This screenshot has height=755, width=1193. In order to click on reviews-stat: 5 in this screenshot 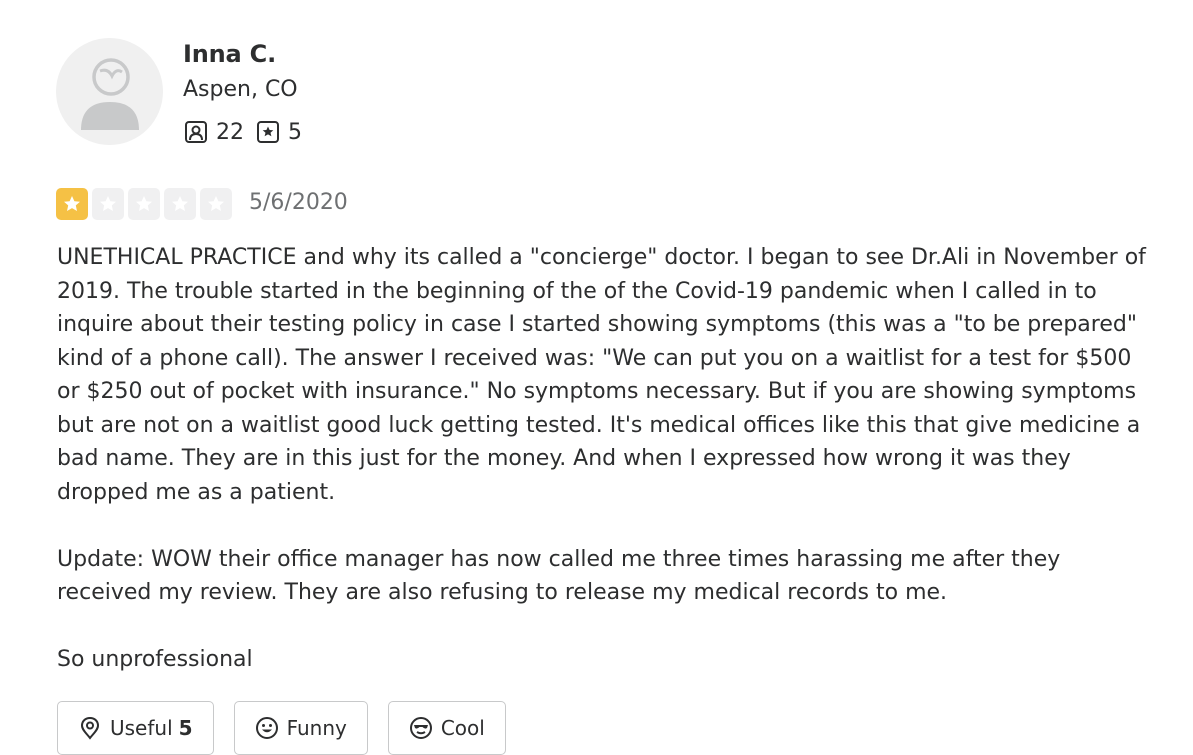, I will do `click(279, 132)`.